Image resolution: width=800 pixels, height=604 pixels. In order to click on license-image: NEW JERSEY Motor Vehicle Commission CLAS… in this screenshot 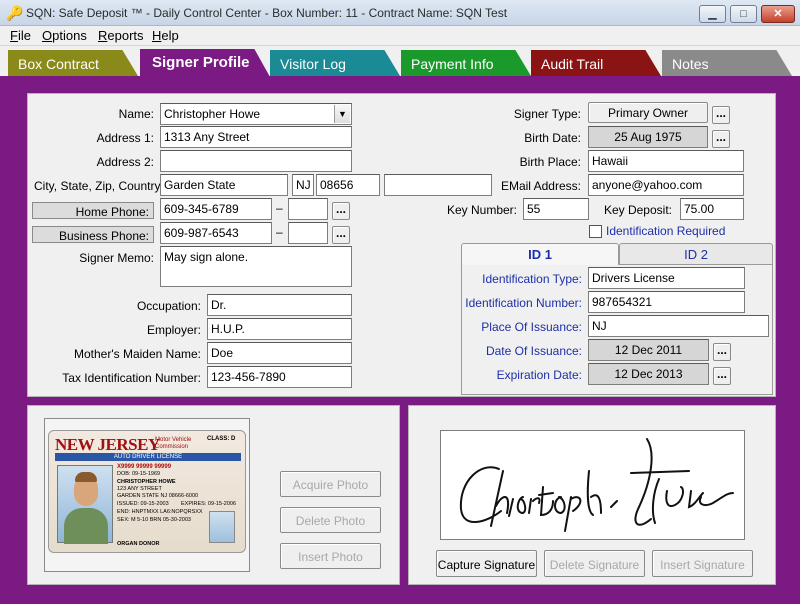, I will do `click(147, 491)`.